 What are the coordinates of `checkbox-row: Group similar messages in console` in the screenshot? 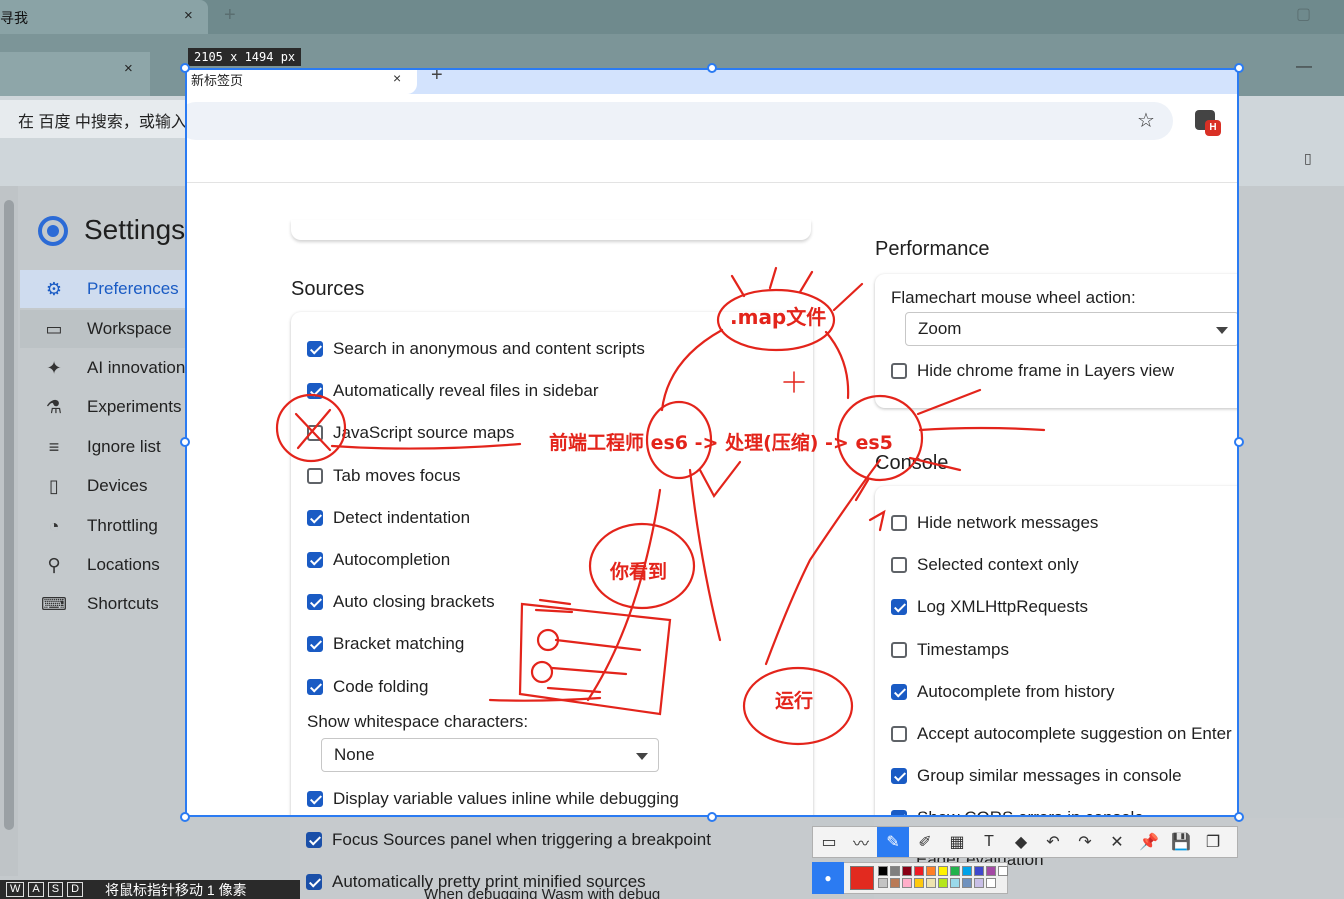 It's located at (1036, 776).